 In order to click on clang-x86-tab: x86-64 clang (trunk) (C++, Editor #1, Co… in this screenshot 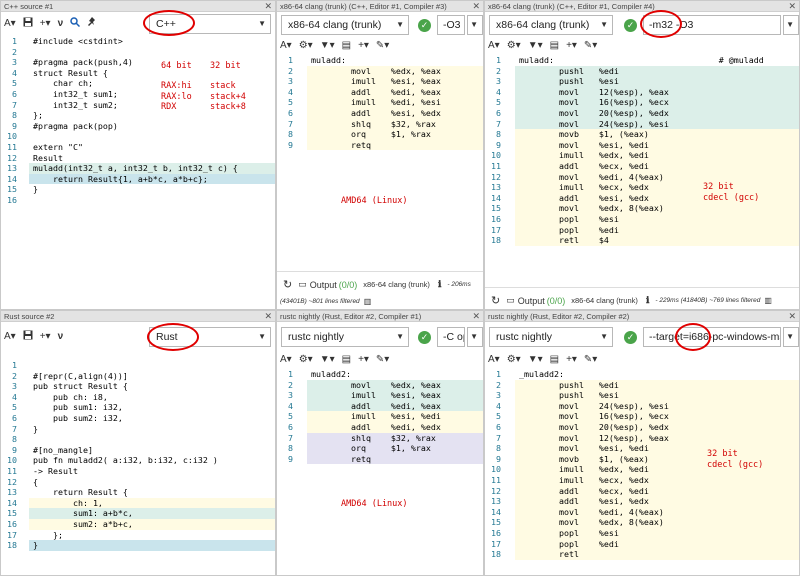, I will do `click(642, 6)`.